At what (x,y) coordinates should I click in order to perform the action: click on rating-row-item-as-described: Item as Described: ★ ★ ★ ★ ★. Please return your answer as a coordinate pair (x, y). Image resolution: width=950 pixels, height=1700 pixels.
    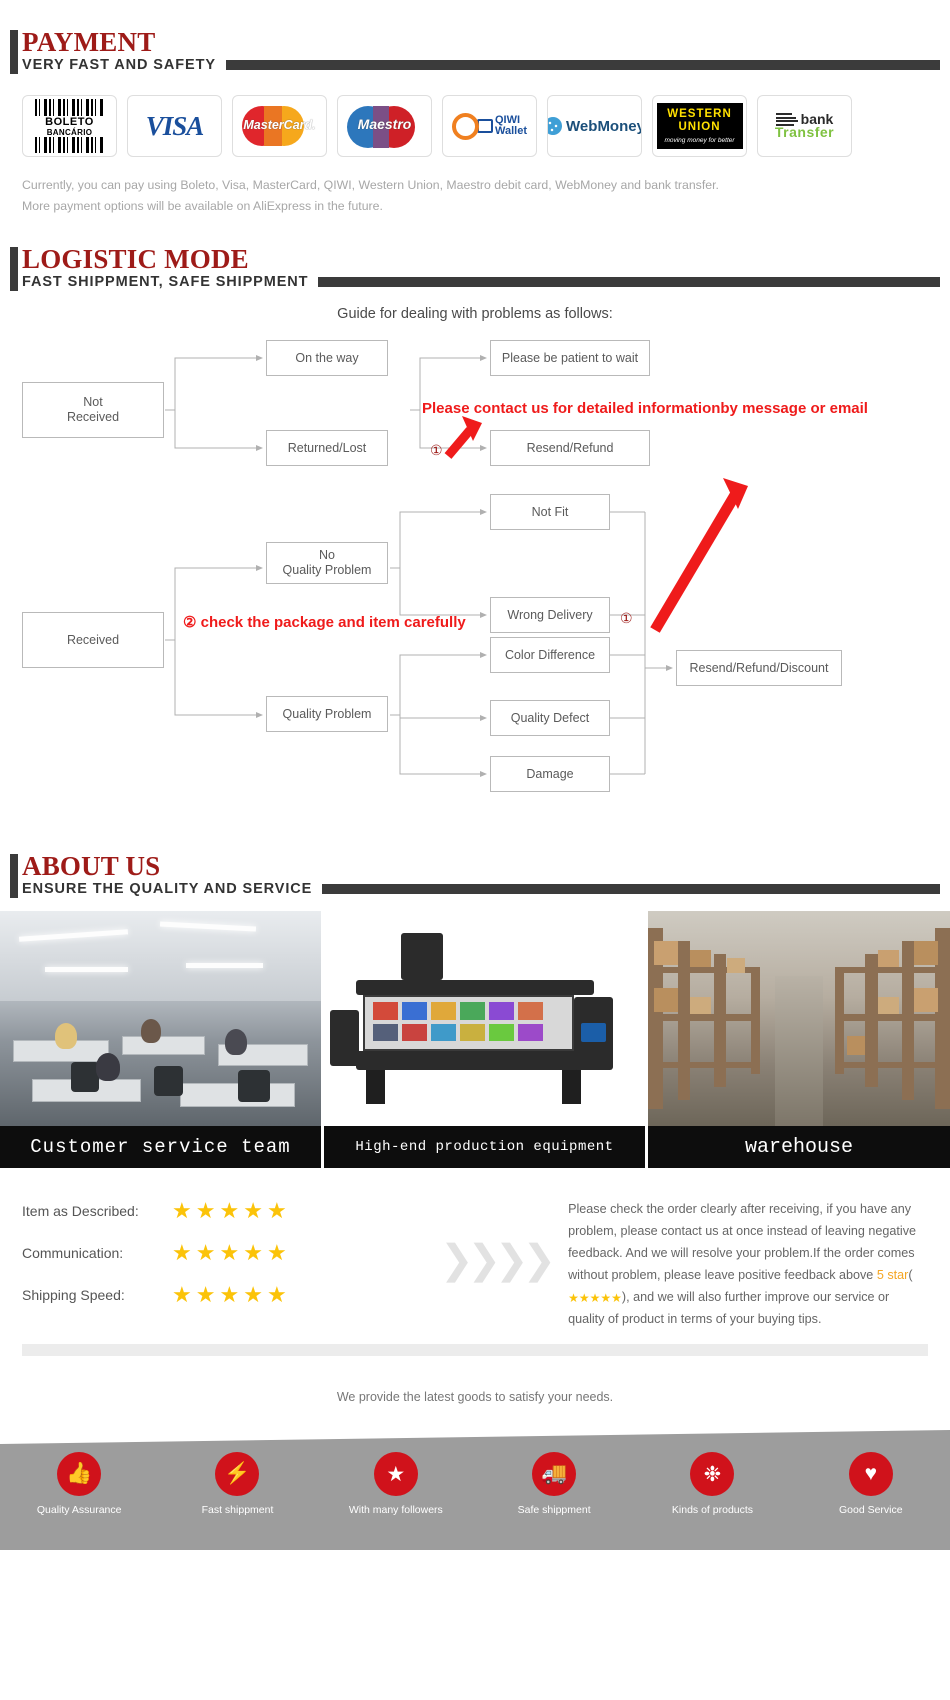
    Looking at the image, I should click on (222, 1211).